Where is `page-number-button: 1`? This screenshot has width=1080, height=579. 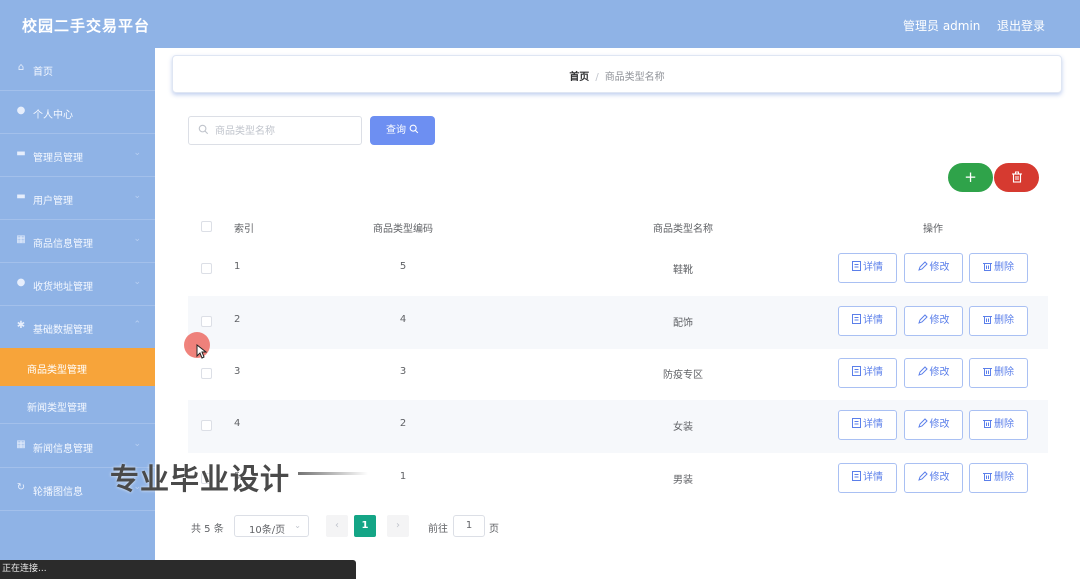
page-number-button: 1 is located at coordinates (365, 526).